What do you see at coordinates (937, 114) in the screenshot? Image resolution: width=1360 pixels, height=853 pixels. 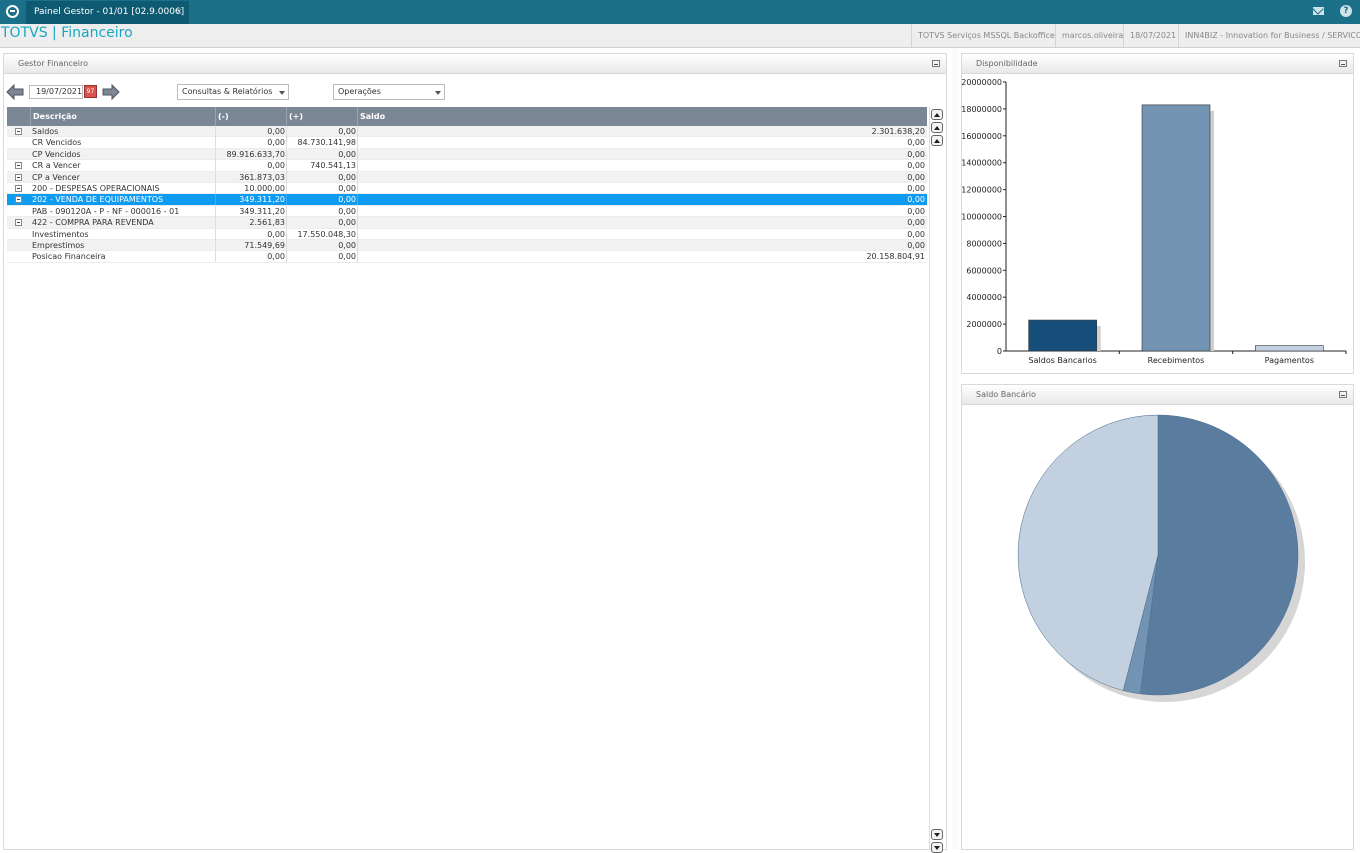 I see `scroll-top-button` at bounding box center [937, 114].